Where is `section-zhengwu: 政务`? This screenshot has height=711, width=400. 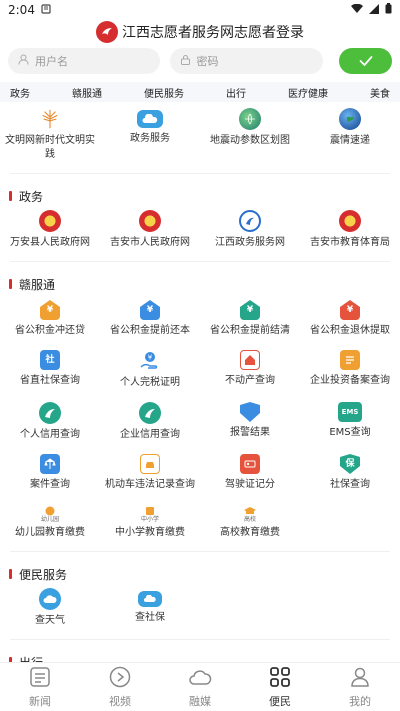 section-zhengwu: 政务 is located at coordinates (200, 196).